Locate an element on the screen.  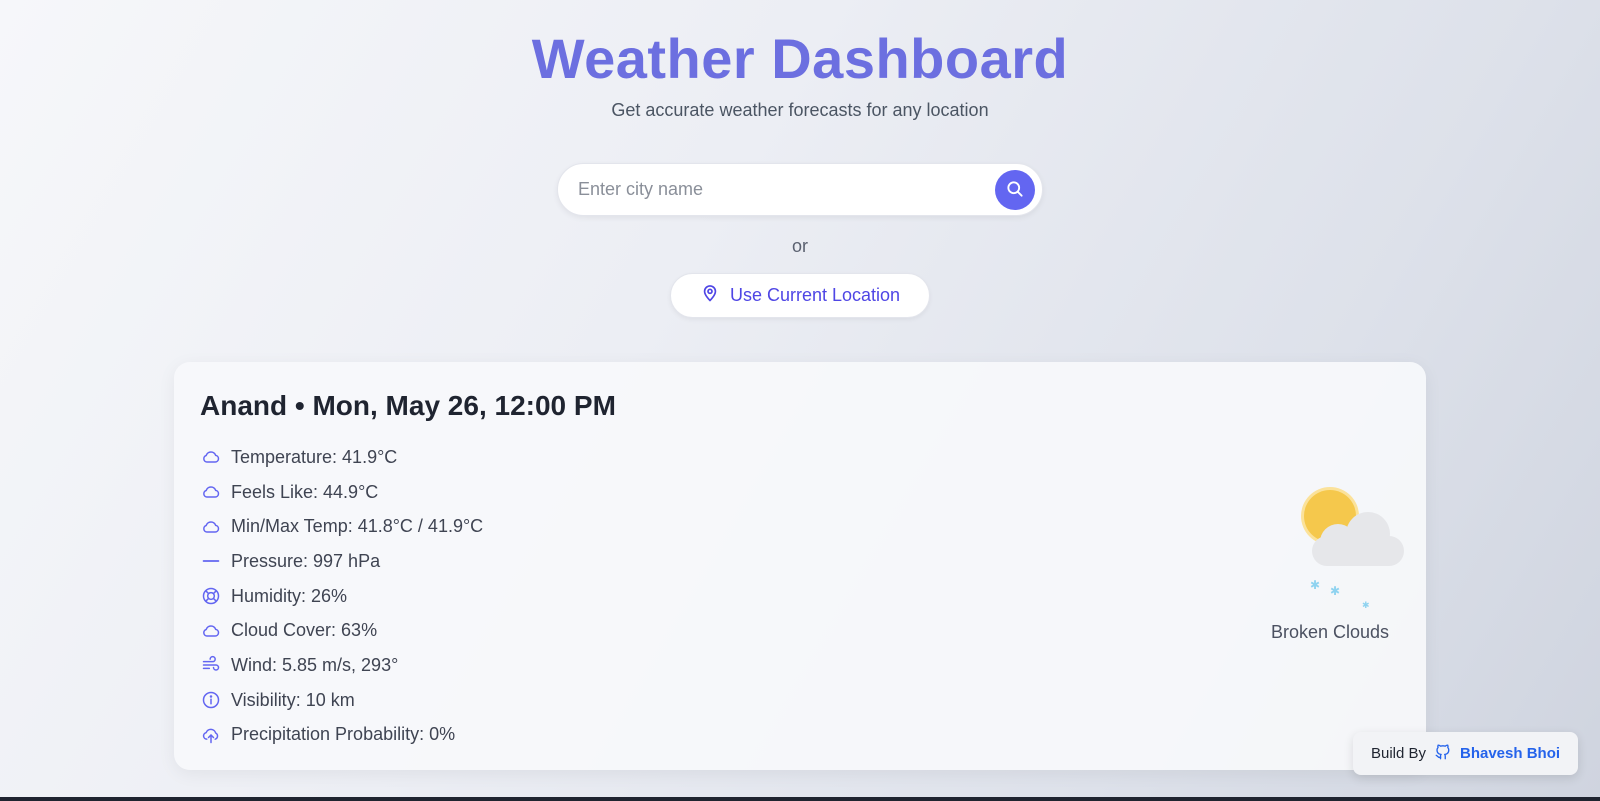
detail-pressure: Pressure: 997 hPa is located at coordinates (341, 561).